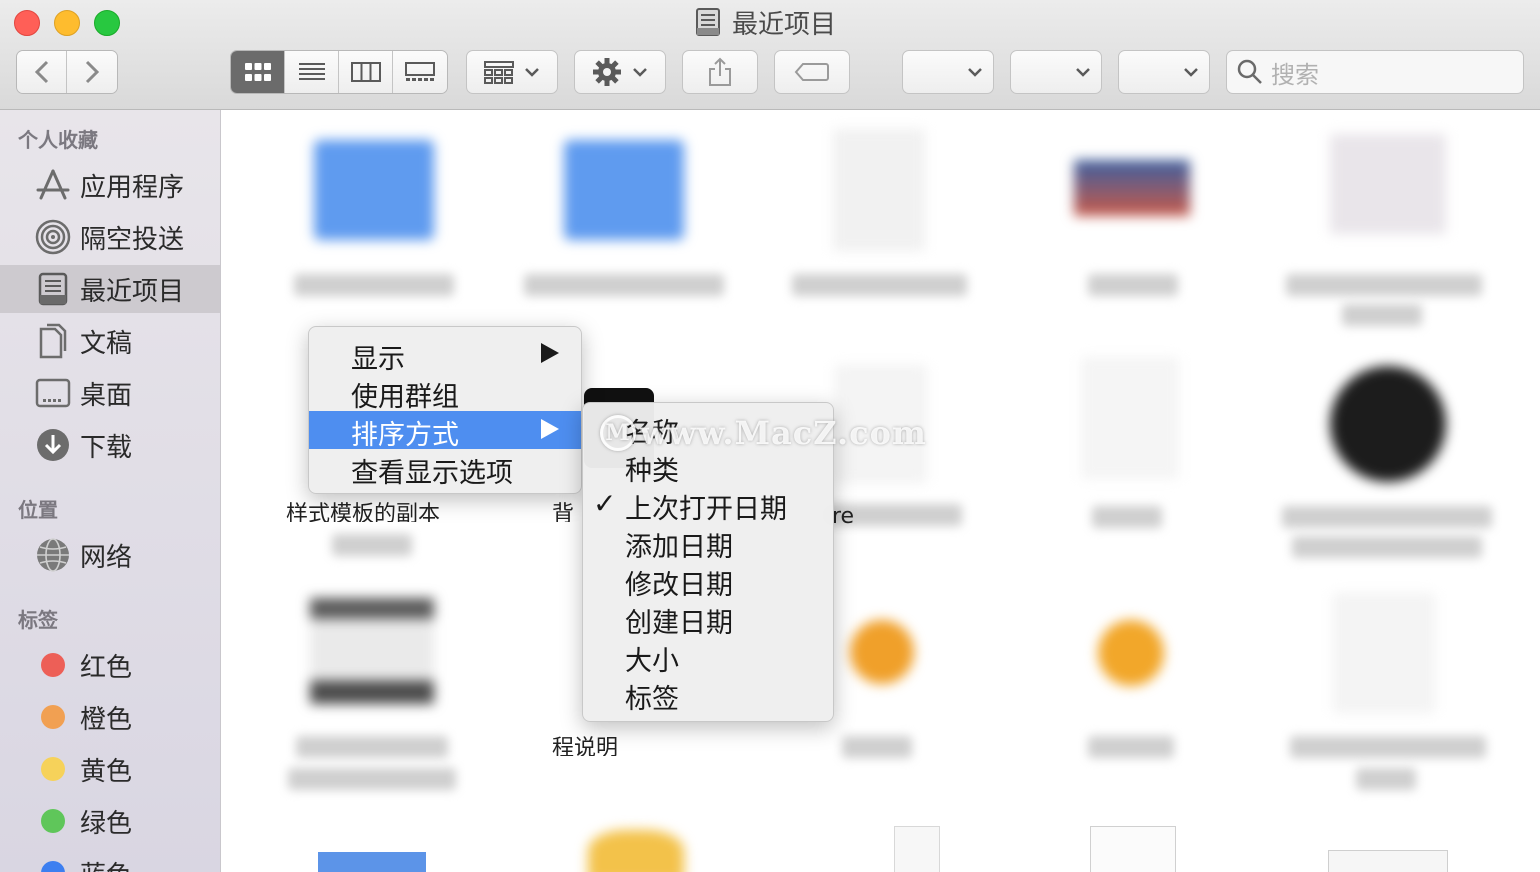  What do you see at coordinates (110, 821) in the screenshot?
I see `sidebar-item-tag-green: 绿色` at bounding box center [110, 821].